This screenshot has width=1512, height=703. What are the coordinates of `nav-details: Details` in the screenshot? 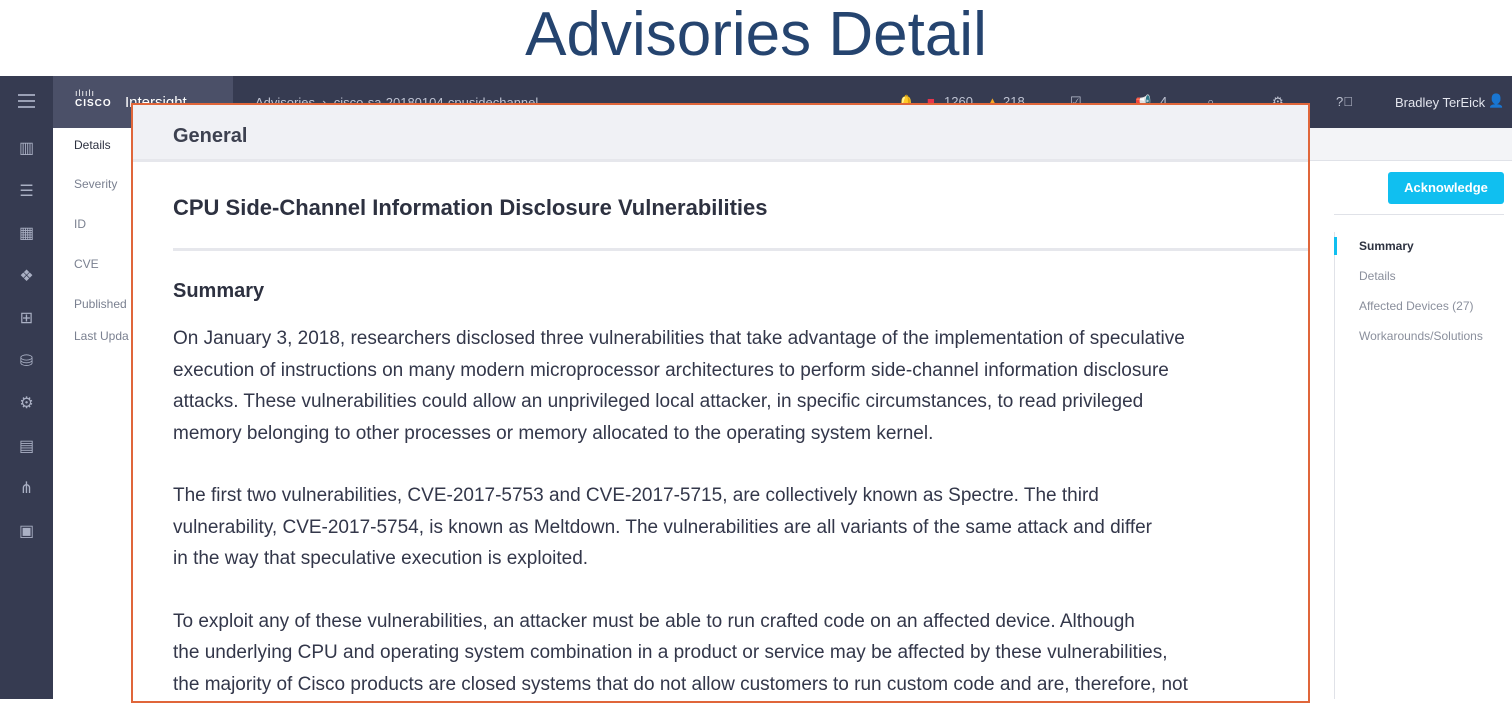 It's located at (1377, 276).